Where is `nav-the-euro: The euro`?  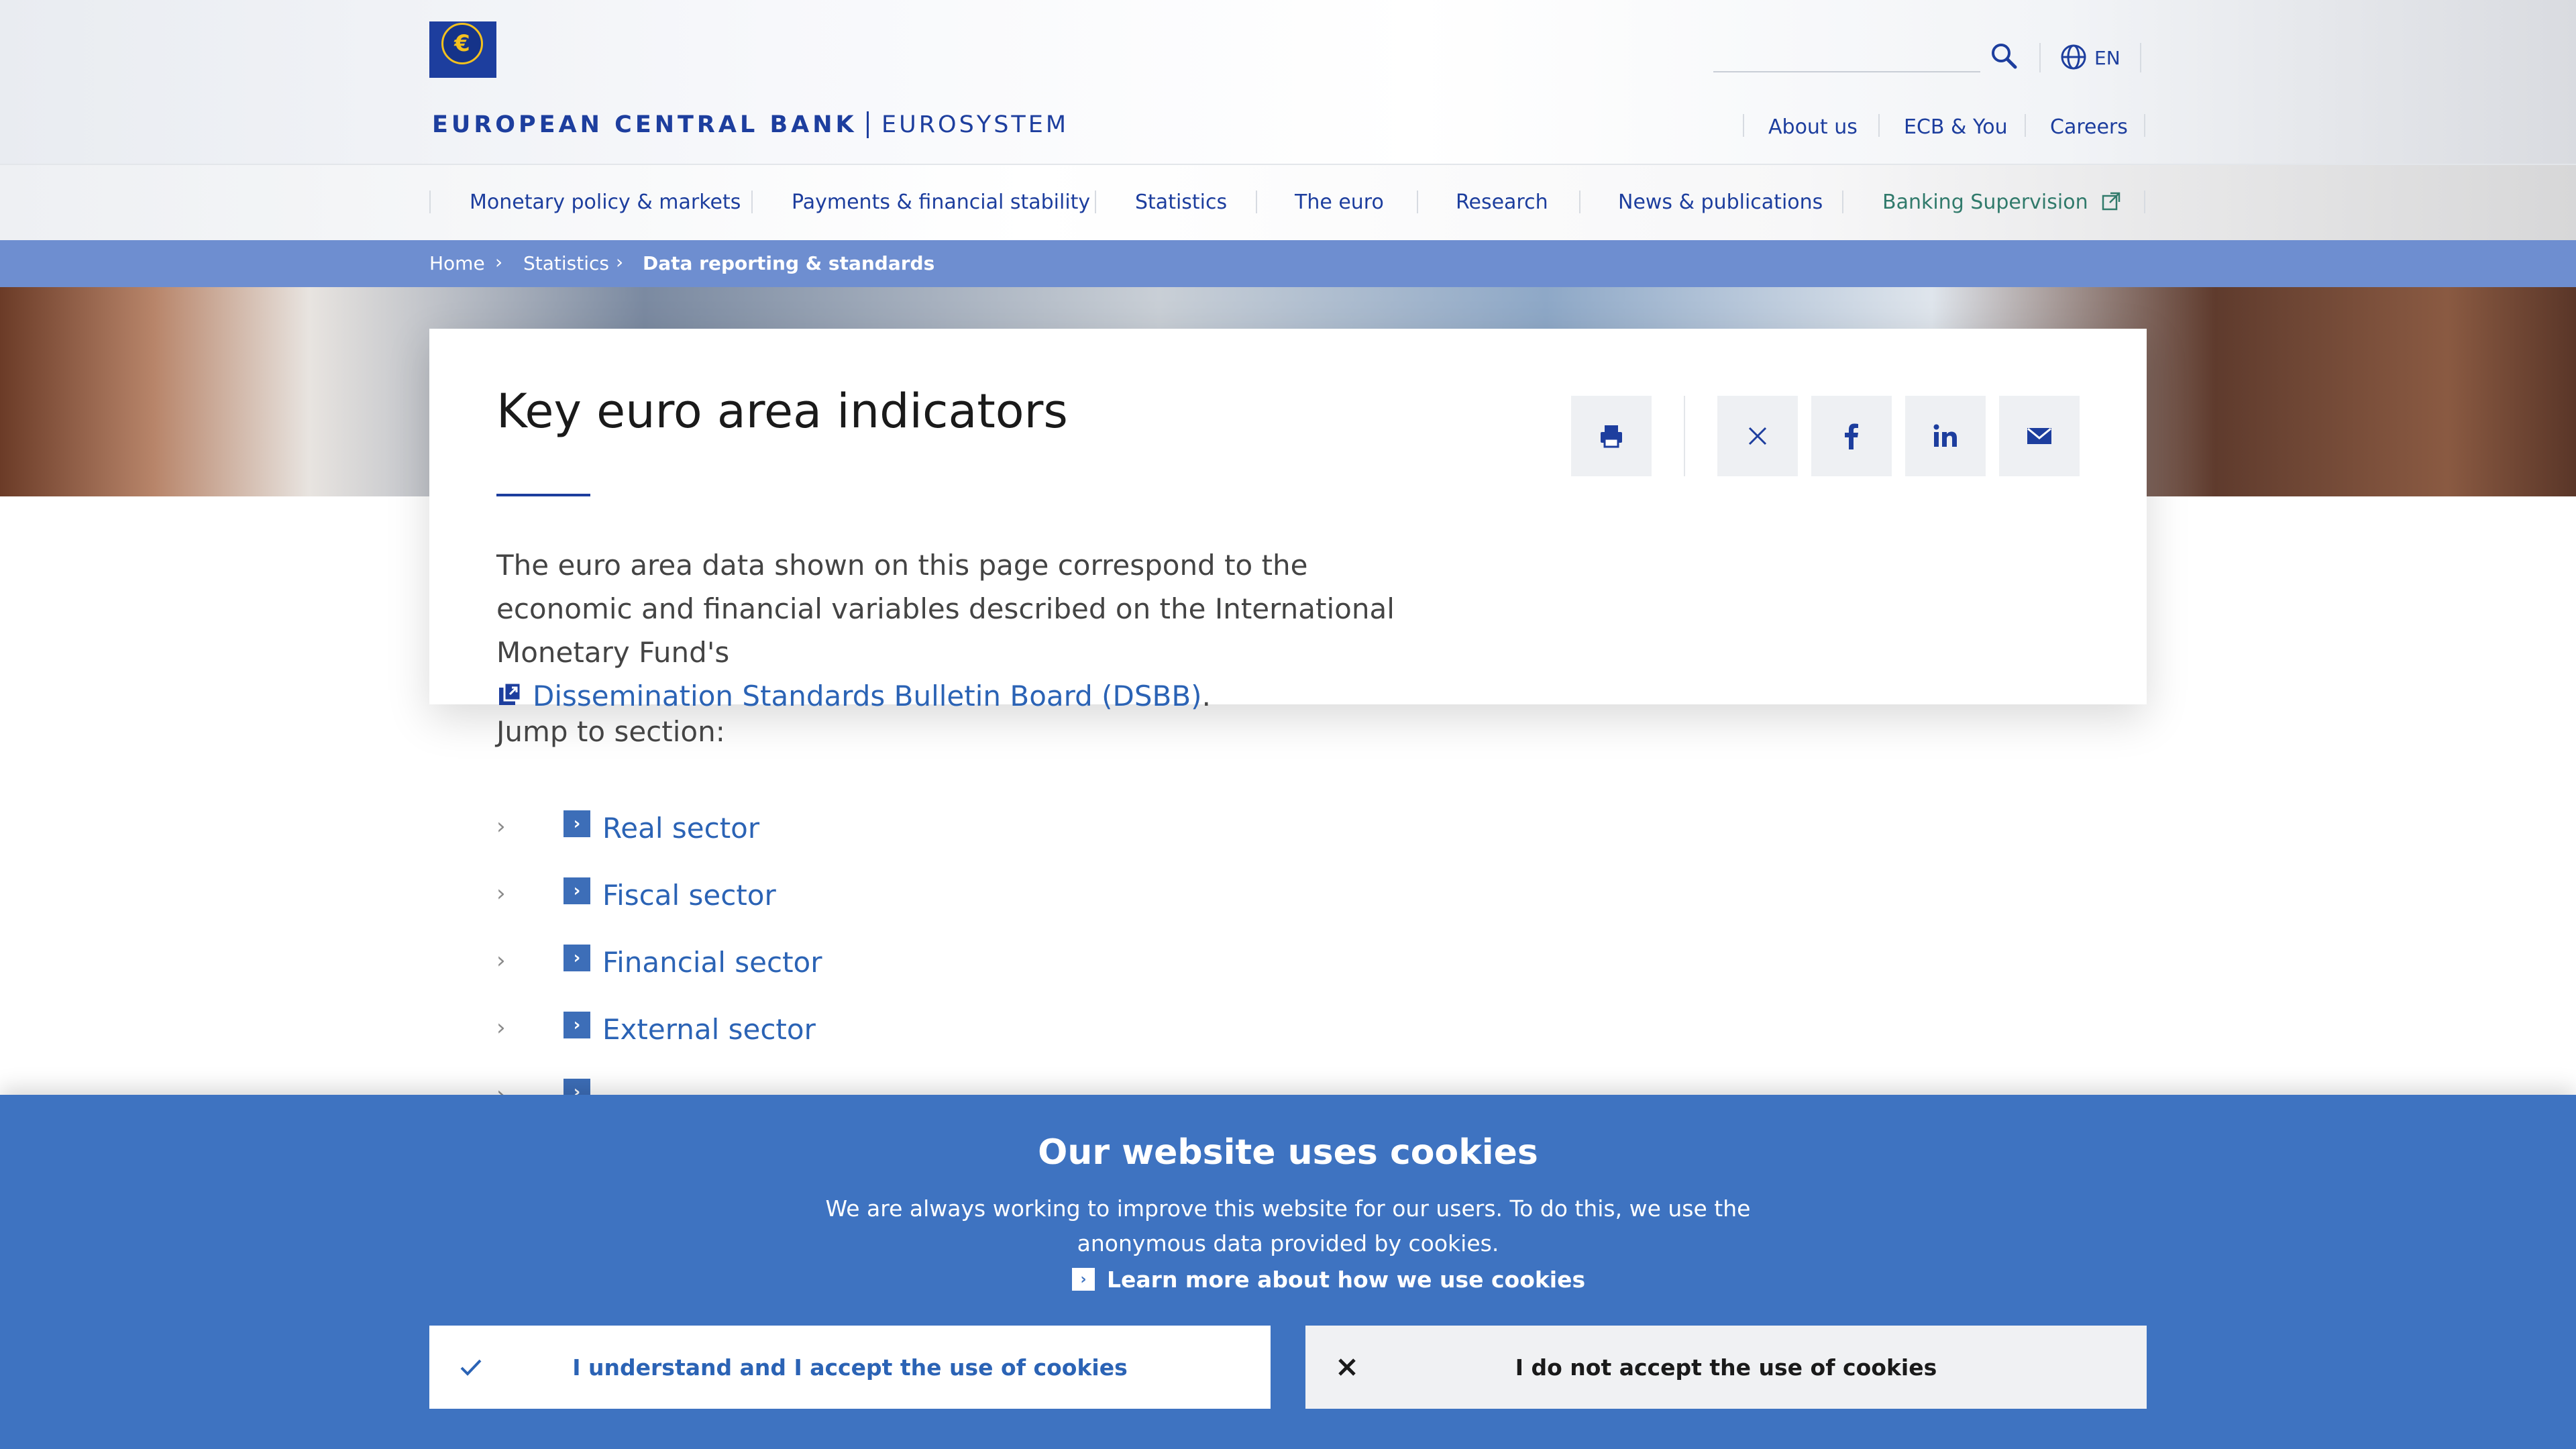 nav-the-euro: The euro is located at coordinates (1339, 202).